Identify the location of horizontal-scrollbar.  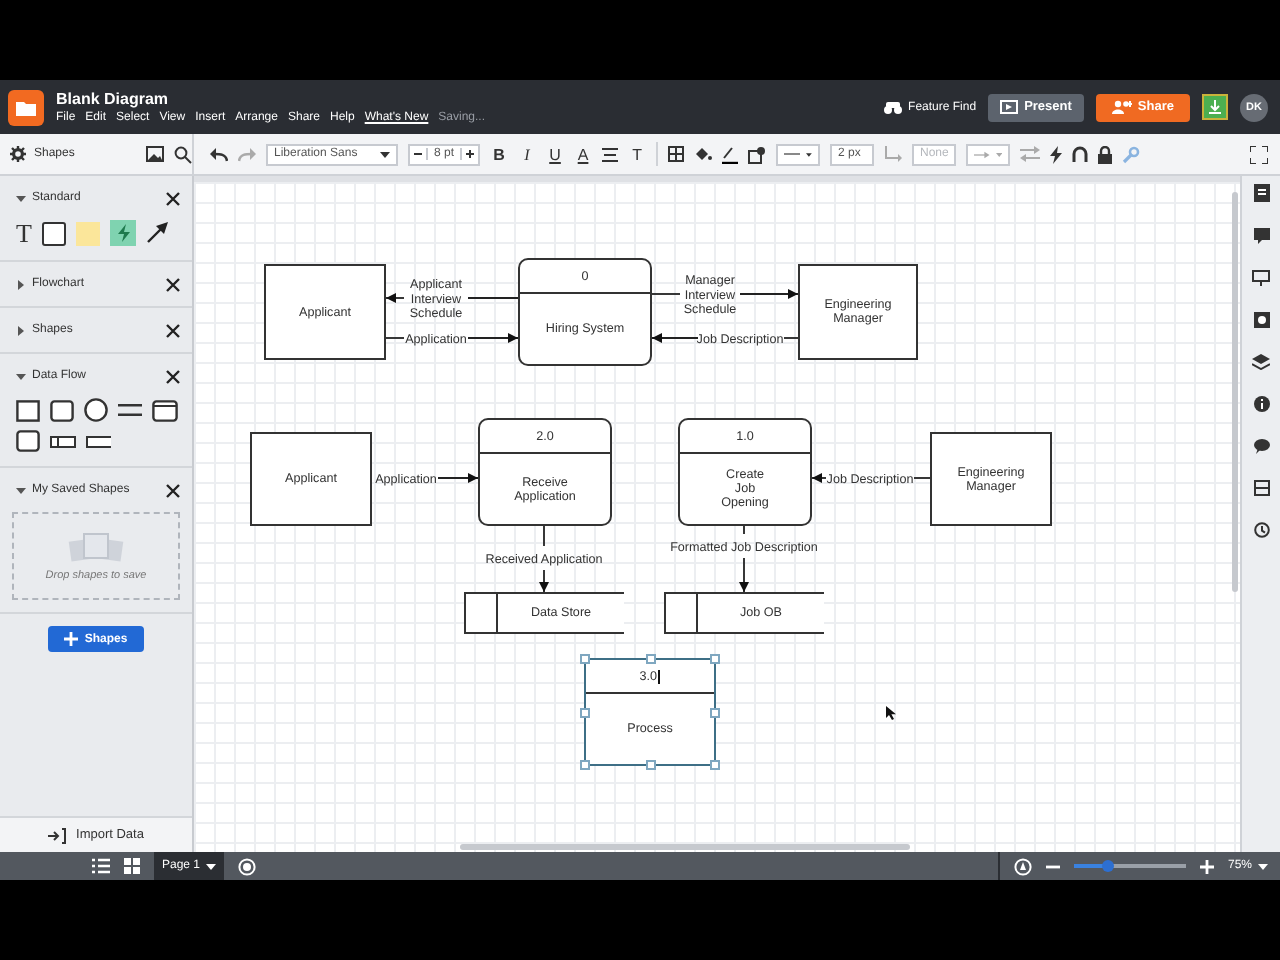
(685, 847).